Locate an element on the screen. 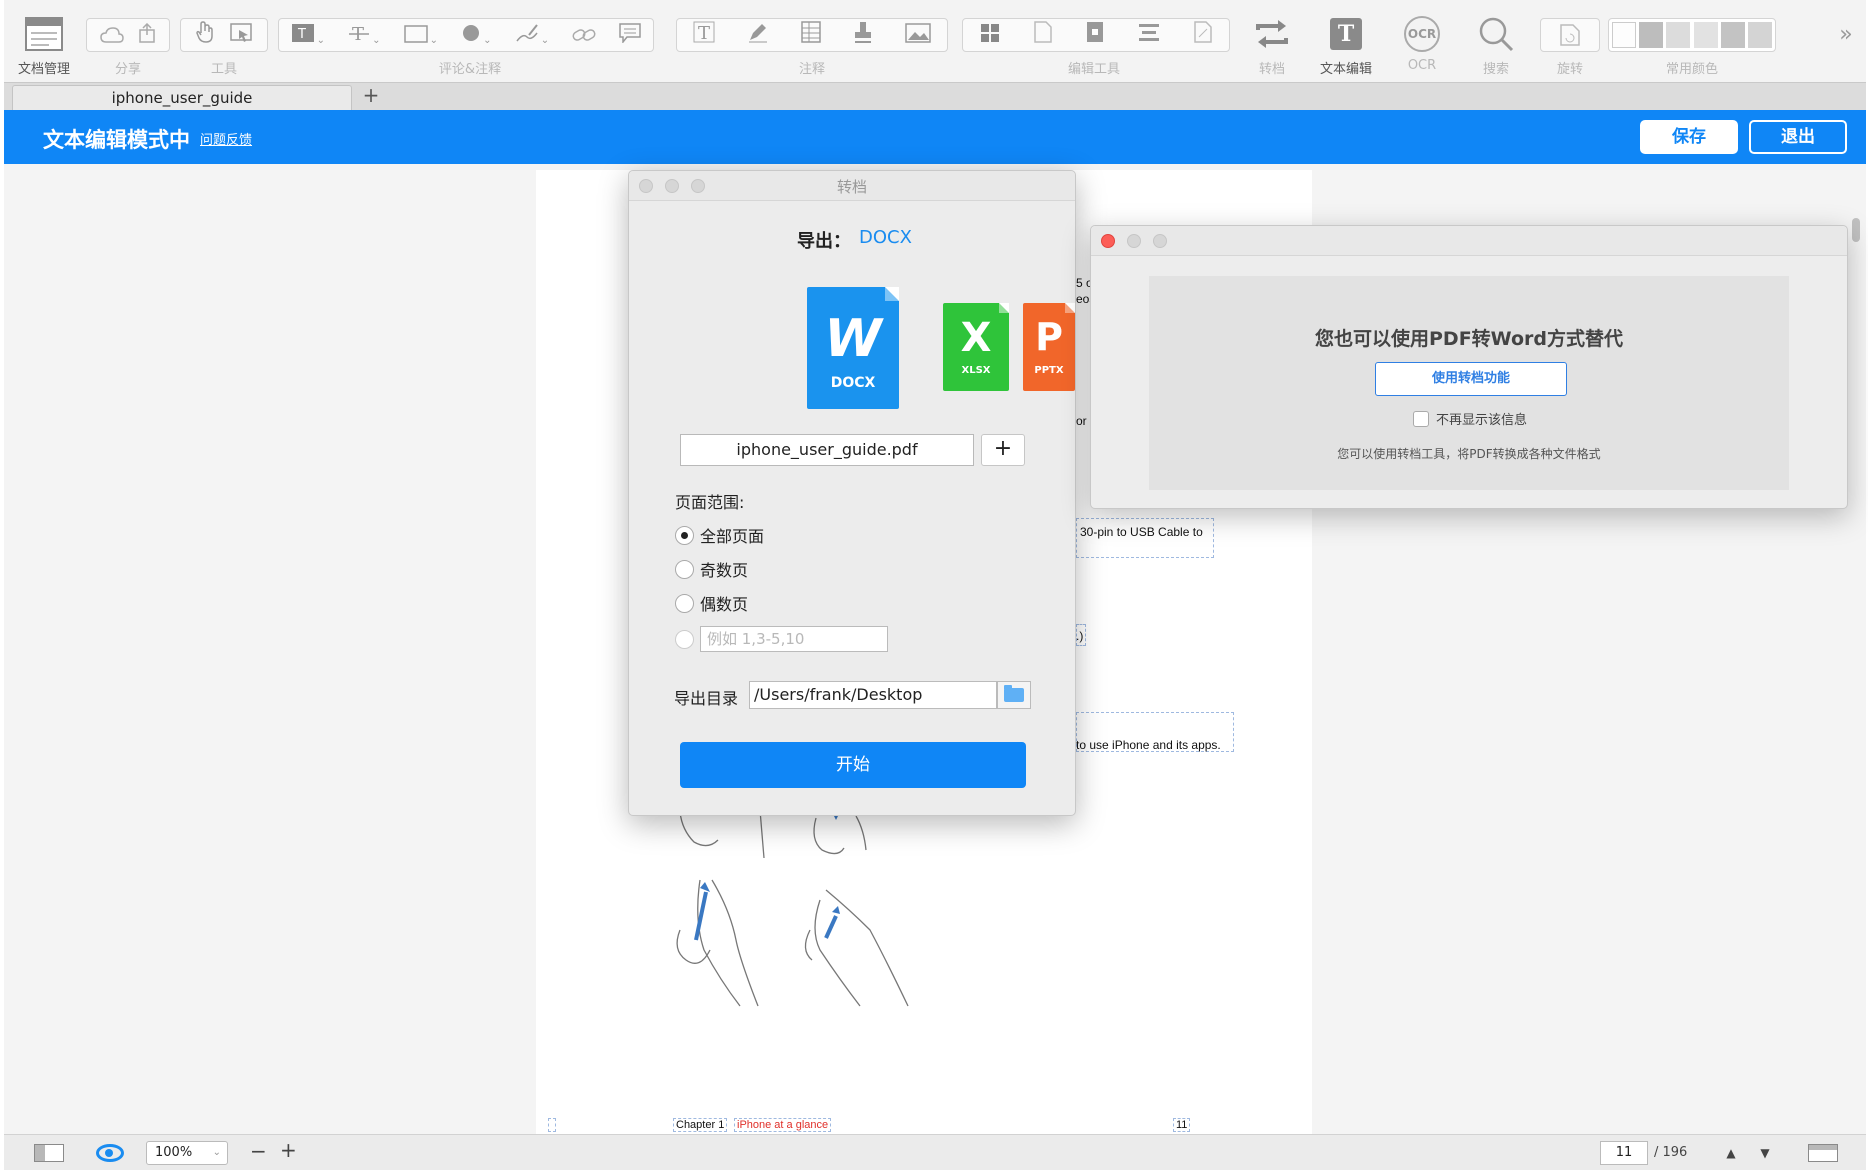 The image size is (1868, 1172). footer-chapter: Chapter 1 is located at coordinates (700, 1125).